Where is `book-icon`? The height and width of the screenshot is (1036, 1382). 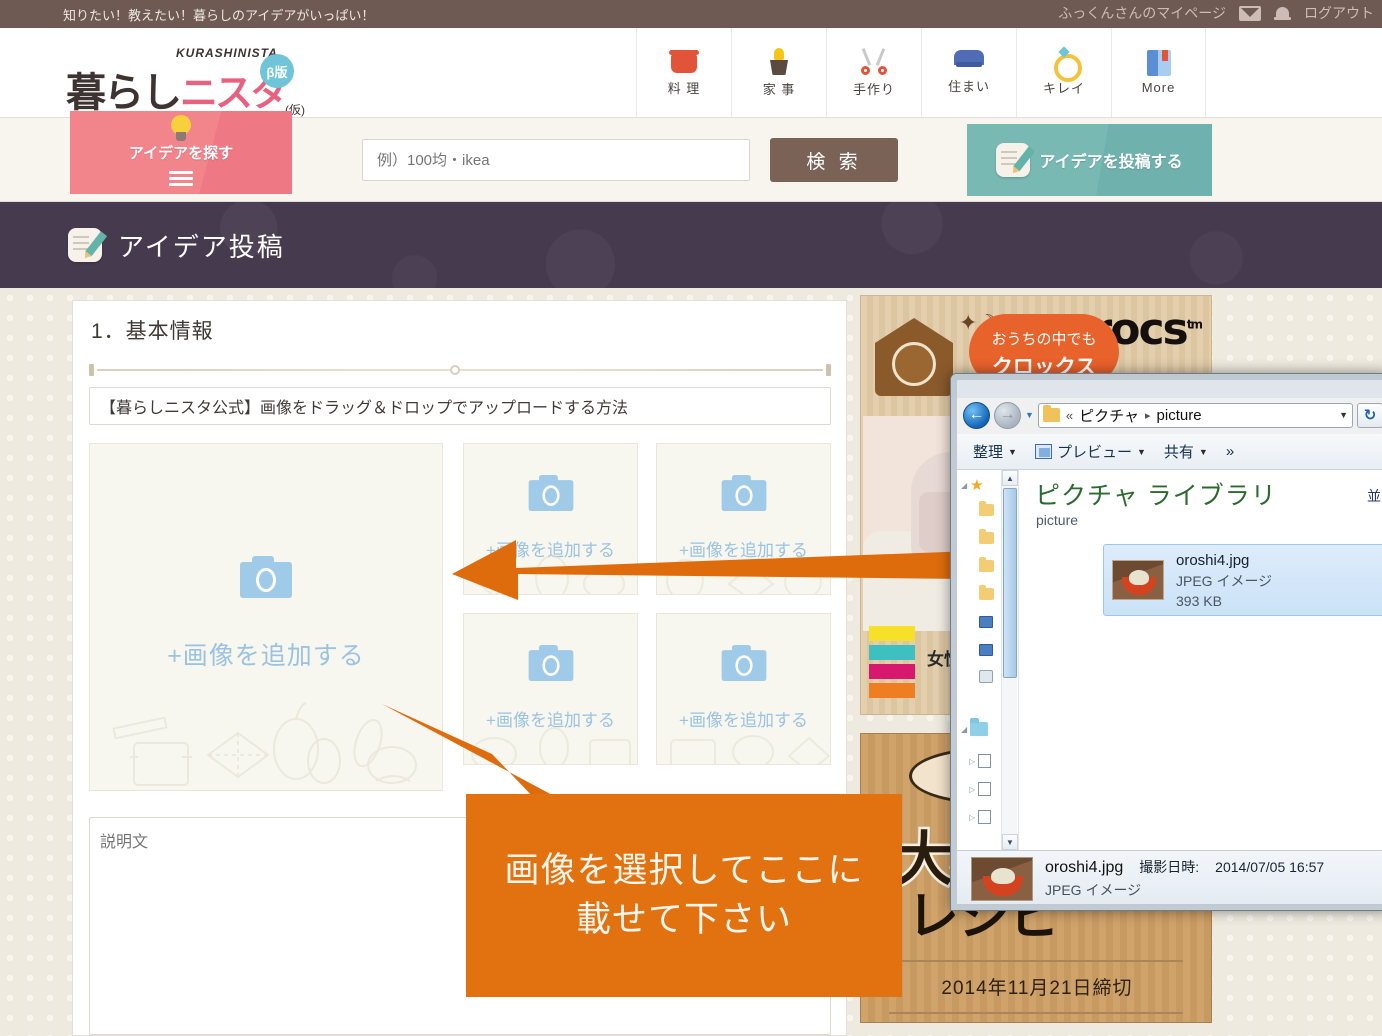
book-icon is located at coordinates (1158, 63).